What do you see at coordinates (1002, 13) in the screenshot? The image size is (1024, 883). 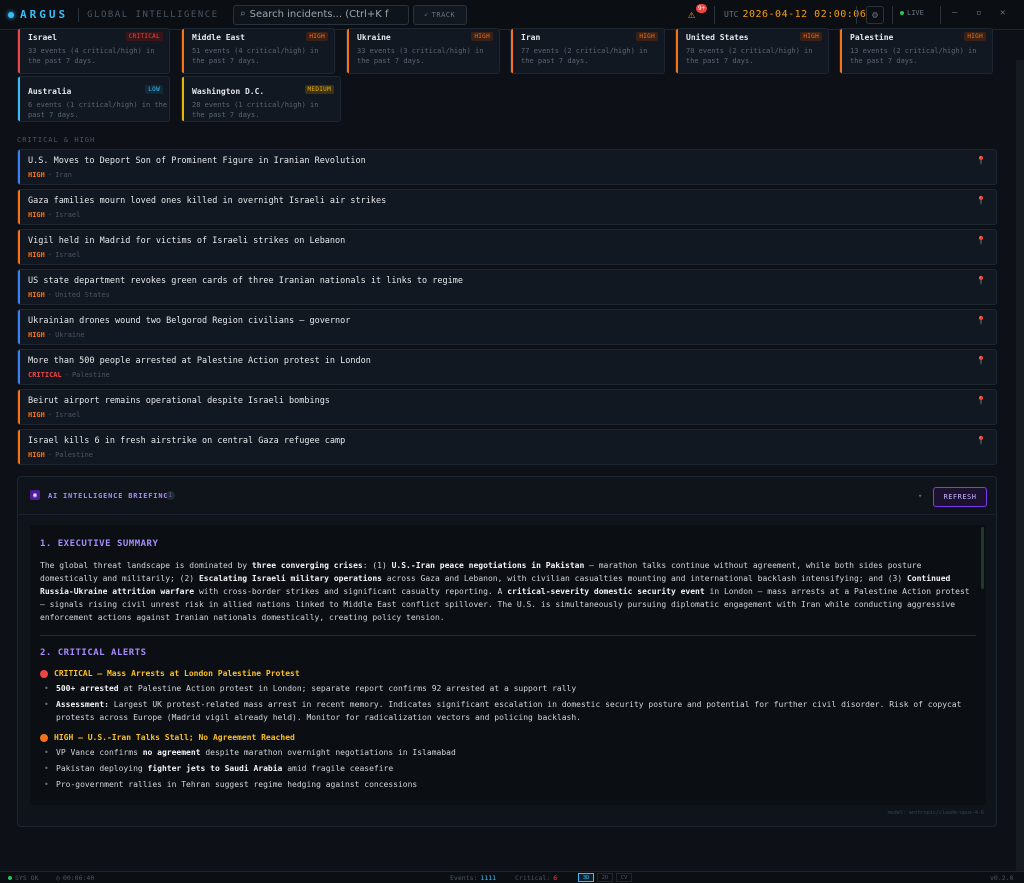 I see `close-icon: ✕` at bounding box center [1002, 13].